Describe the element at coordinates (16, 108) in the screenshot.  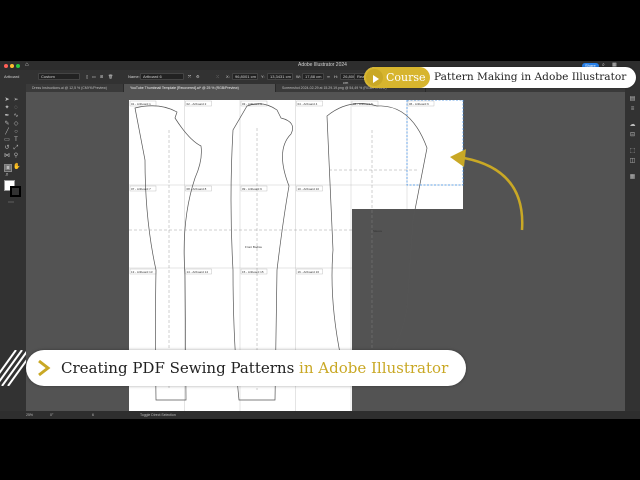
I see `lasso-icon: ◌` at that location.